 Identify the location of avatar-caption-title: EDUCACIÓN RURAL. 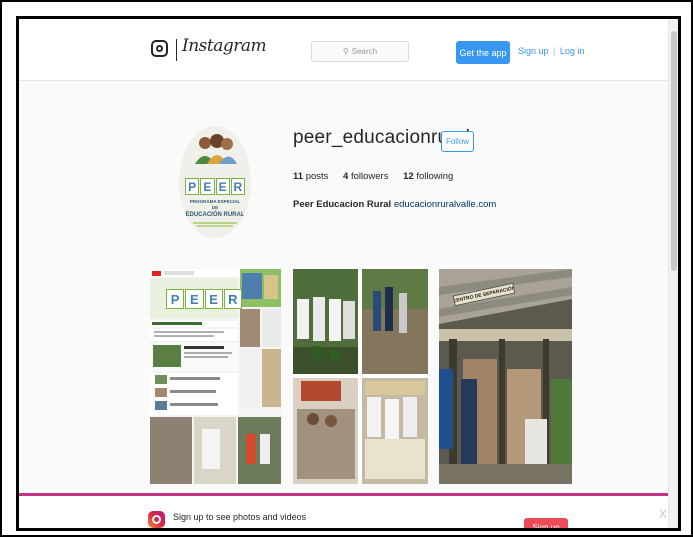
(215, 215).